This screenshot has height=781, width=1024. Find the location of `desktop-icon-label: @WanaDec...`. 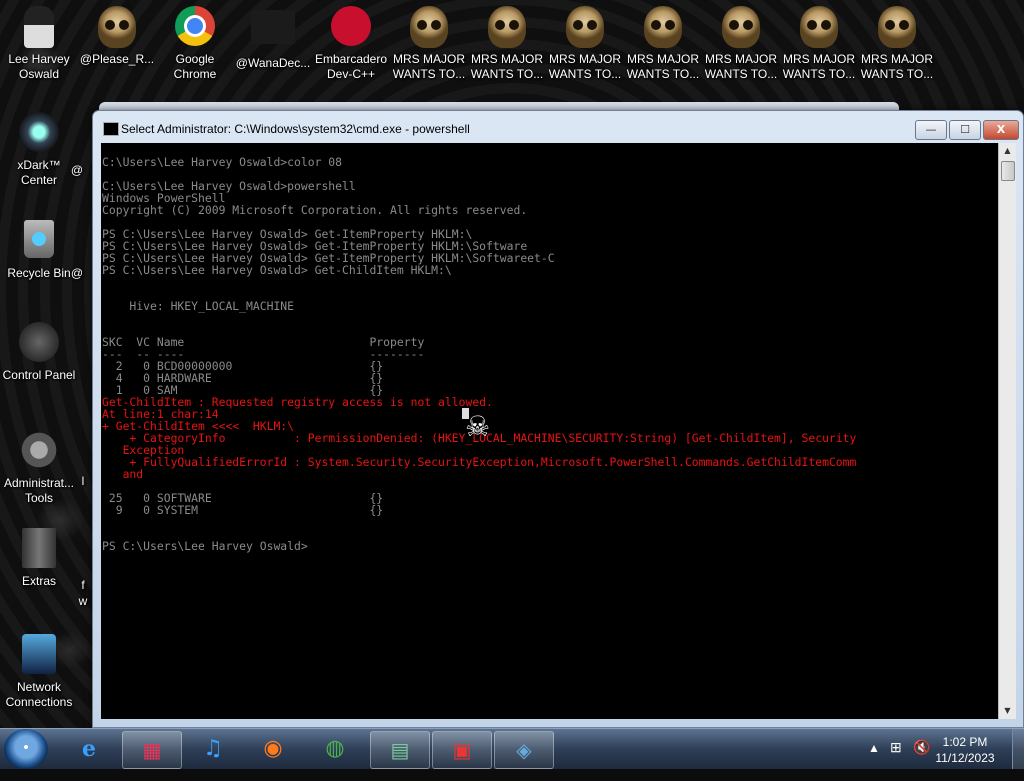

desktop-icon-label: @WanaDec... is located at coordinates (273, 63).